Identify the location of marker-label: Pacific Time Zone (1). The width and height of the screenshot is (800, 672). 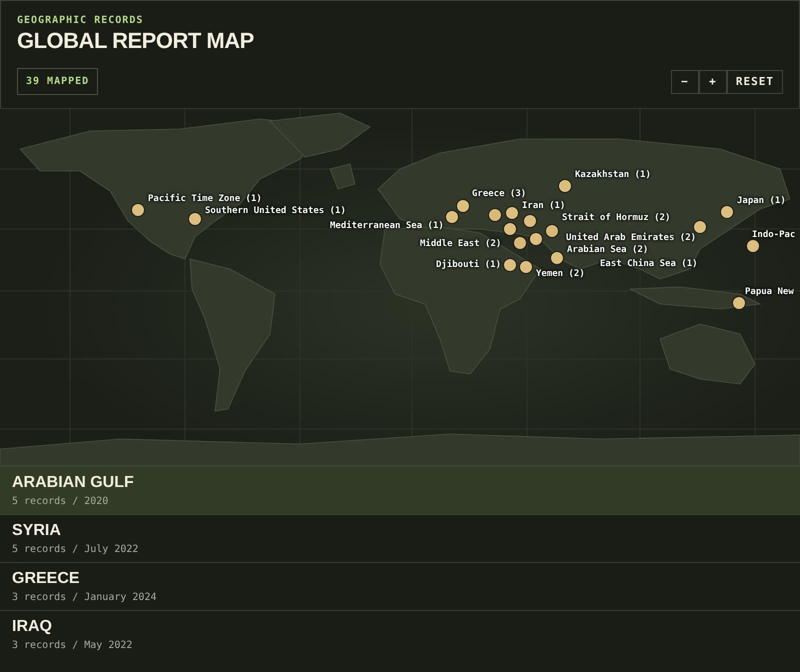
(205, 199).